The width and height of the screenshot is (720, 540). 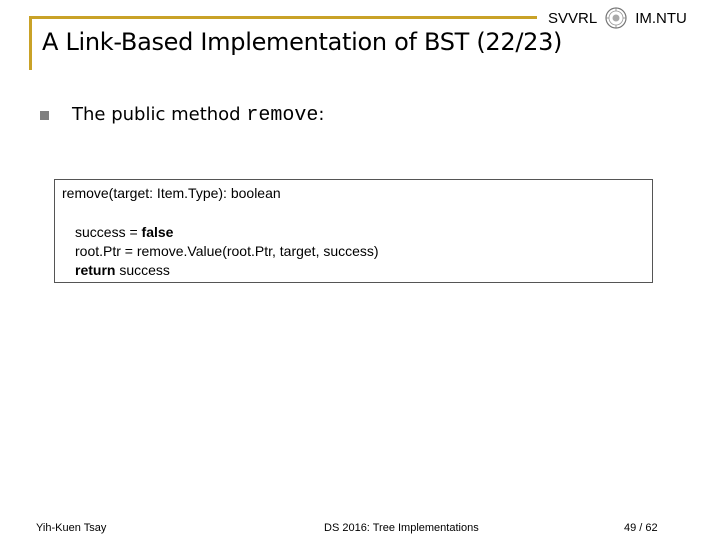 I want to click on org-right-label: IM.NTU, so click(x=661, y=18).